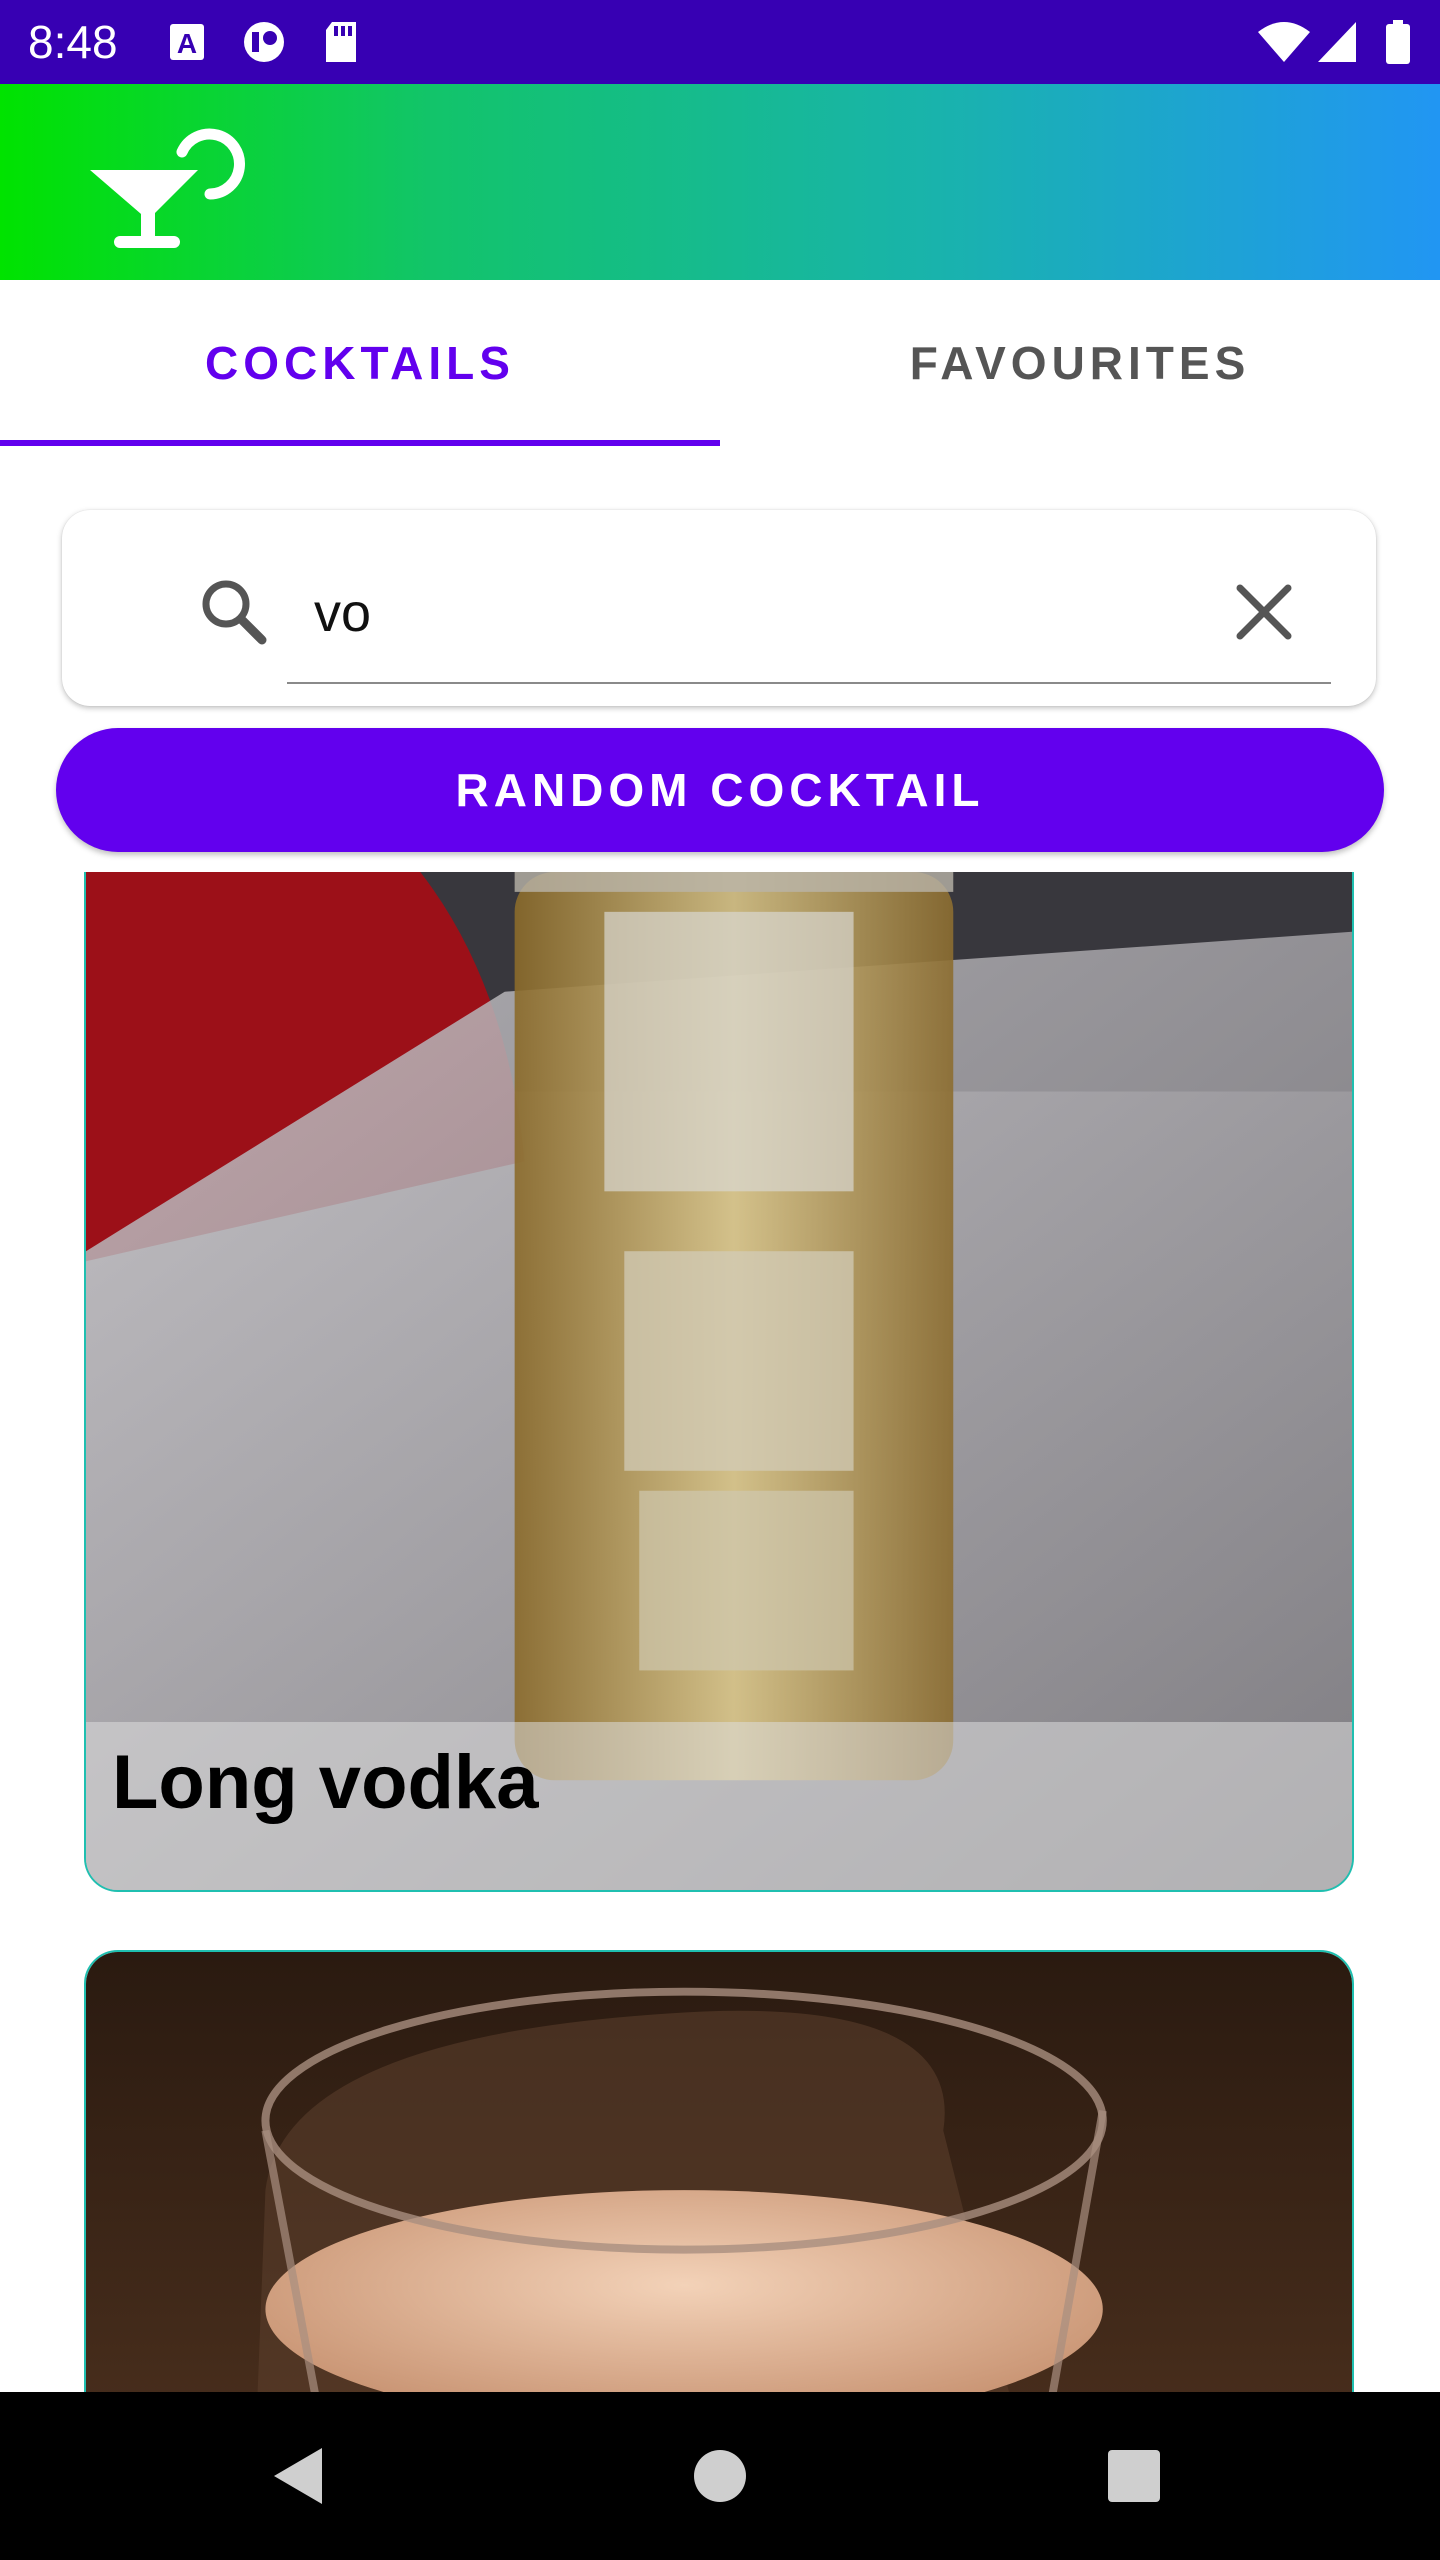 The image size is (1440, 2560). I want to click on status-time: 8:48, so click(73, 42).